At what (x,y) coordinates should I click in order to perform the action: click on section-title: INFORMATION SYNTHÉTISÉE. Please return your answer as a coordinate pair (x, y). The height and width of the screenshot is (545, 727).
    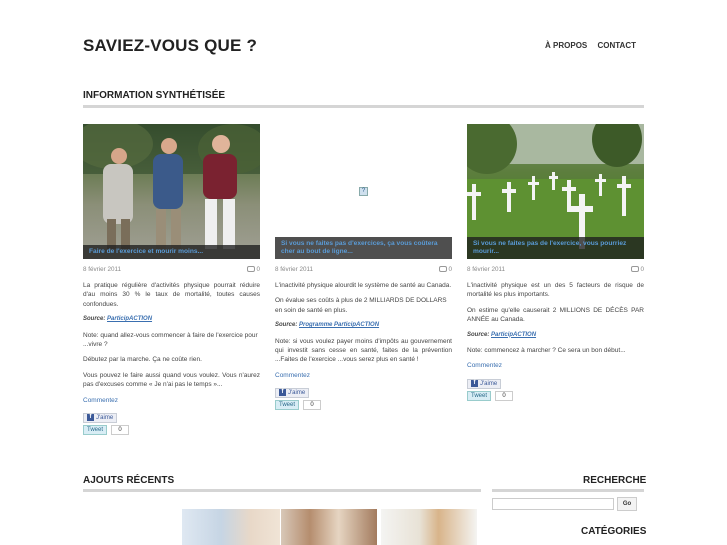
    Looking at the image, I should click on (154, 95).